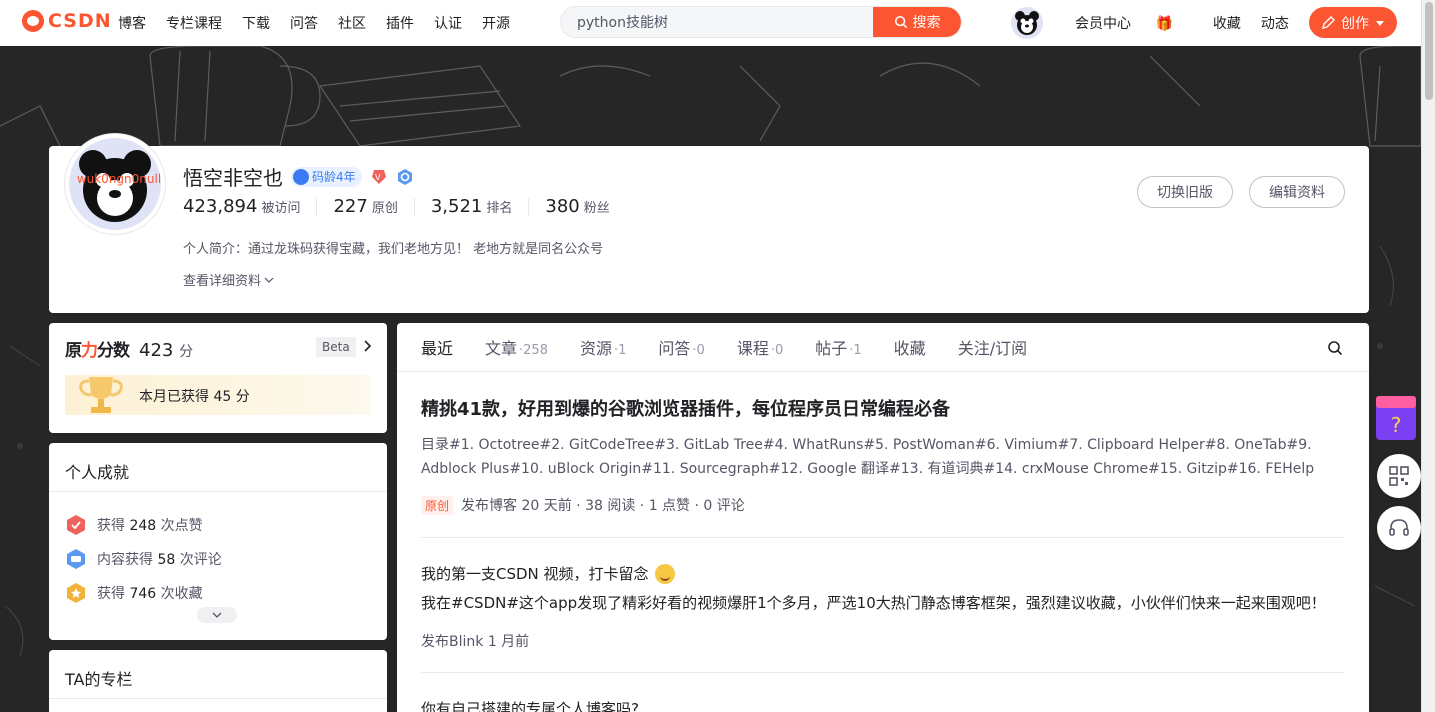 The image size is (1435, 712). I want to click on nav-item-opensource: 开源, so click(496, 23).